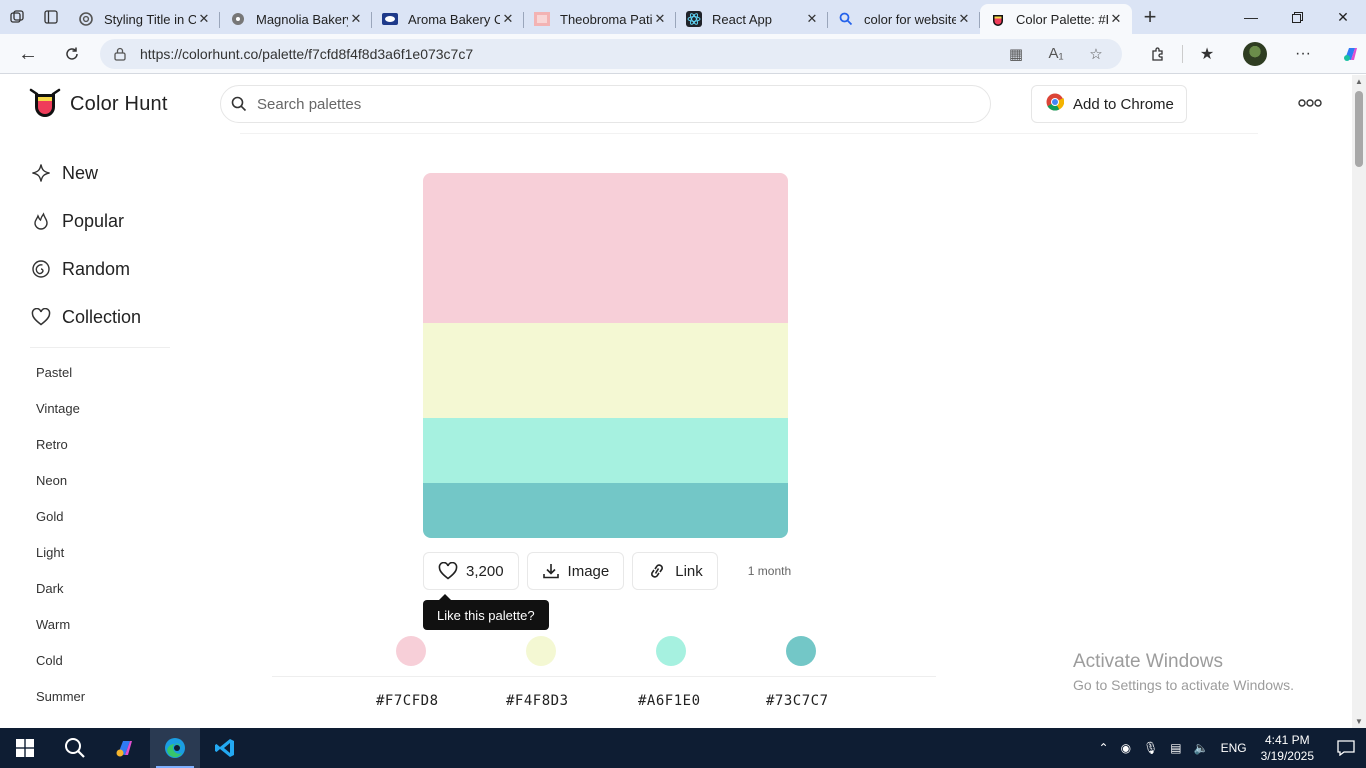  I want to click on copilot-taskbar-icon, so click(125, 748).